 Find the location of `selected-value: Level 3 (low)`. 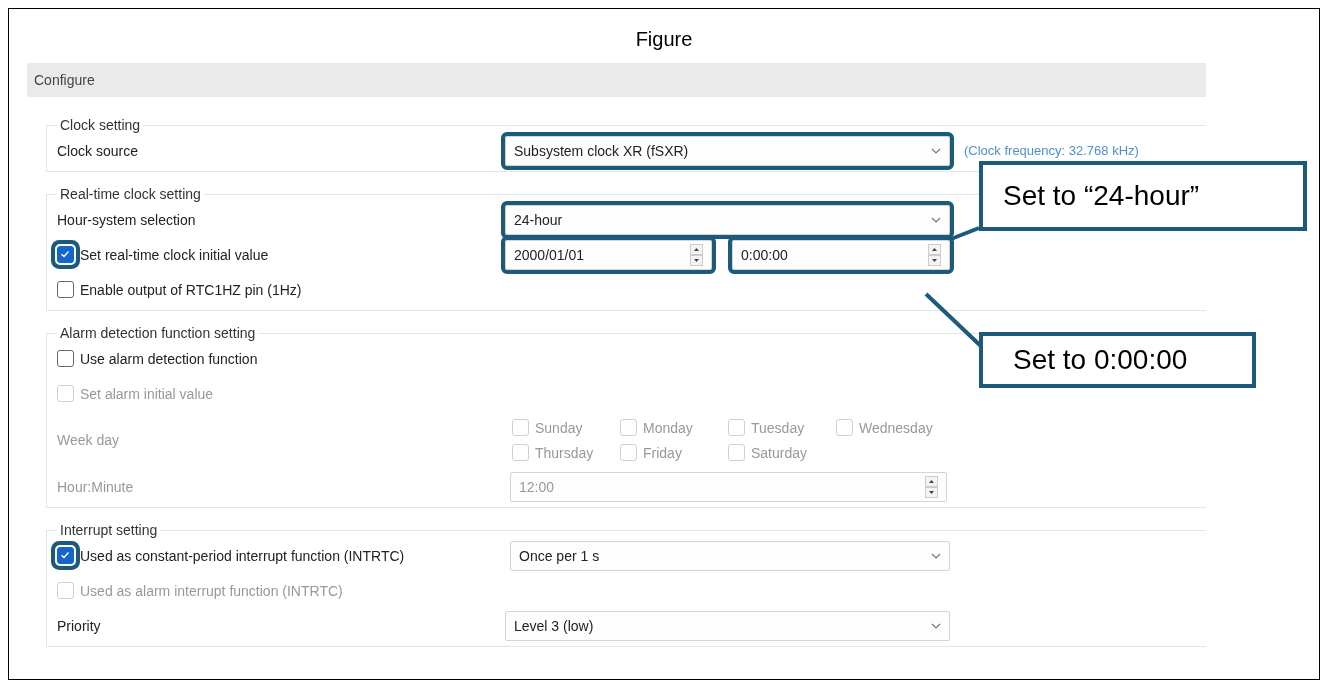

selected-value: Level 3 (low) is located at coordinates (554, 625).